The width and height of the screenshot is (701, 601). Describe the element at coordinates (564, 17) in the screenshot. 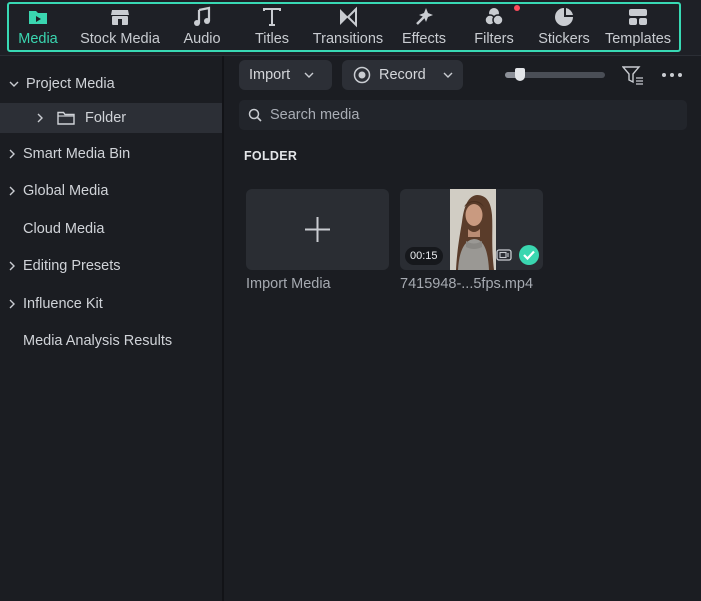

I see `stickers-icon` at that location.